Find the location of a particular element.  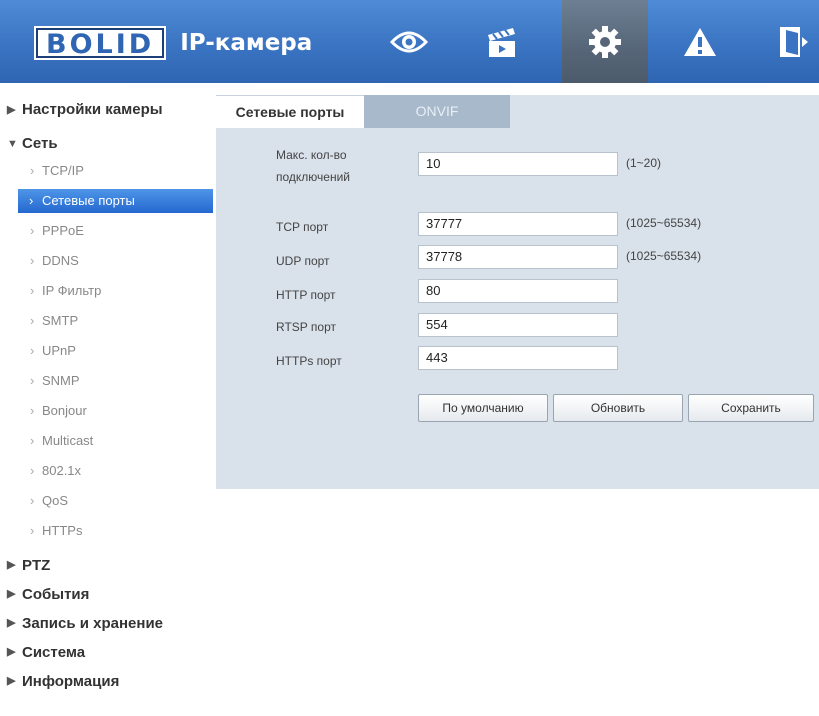

collapse-arrow-icon: ▼ is located at coordinates (12, 144).